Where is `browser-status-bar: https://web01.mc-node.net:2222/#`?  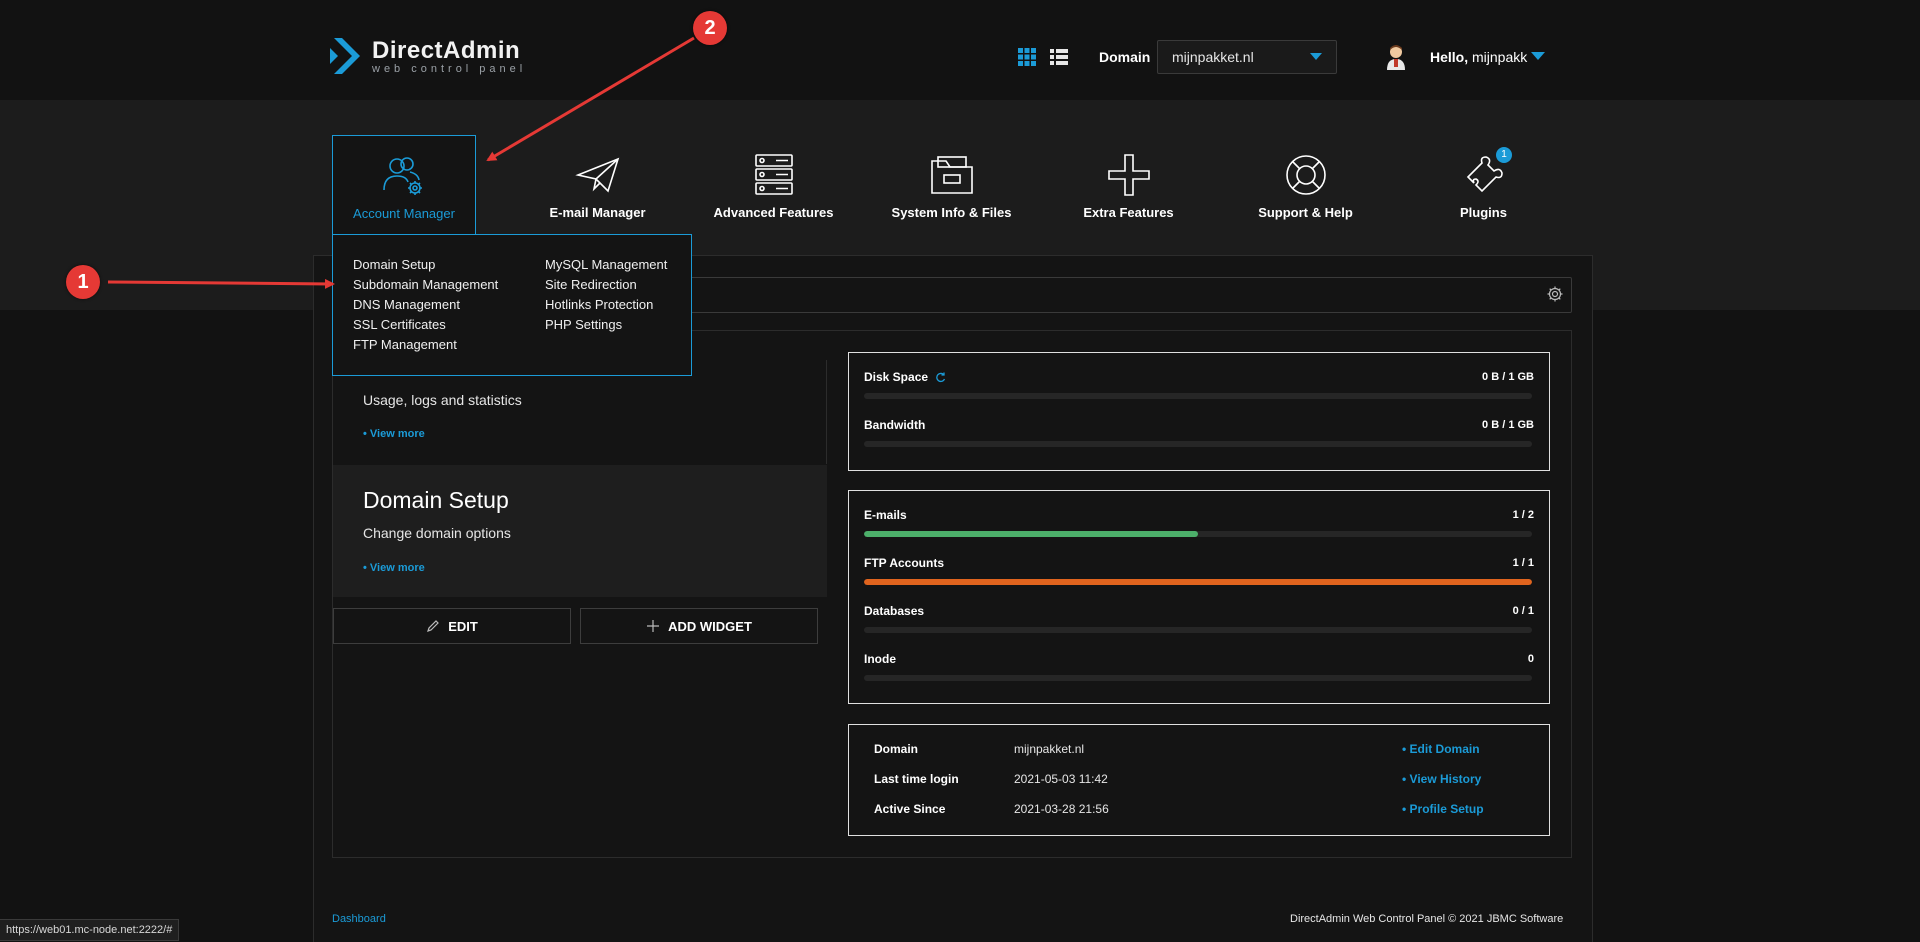 browser-status-bar: https://web01.mc-node.net:2222/# is located at coordinates (90, 930).